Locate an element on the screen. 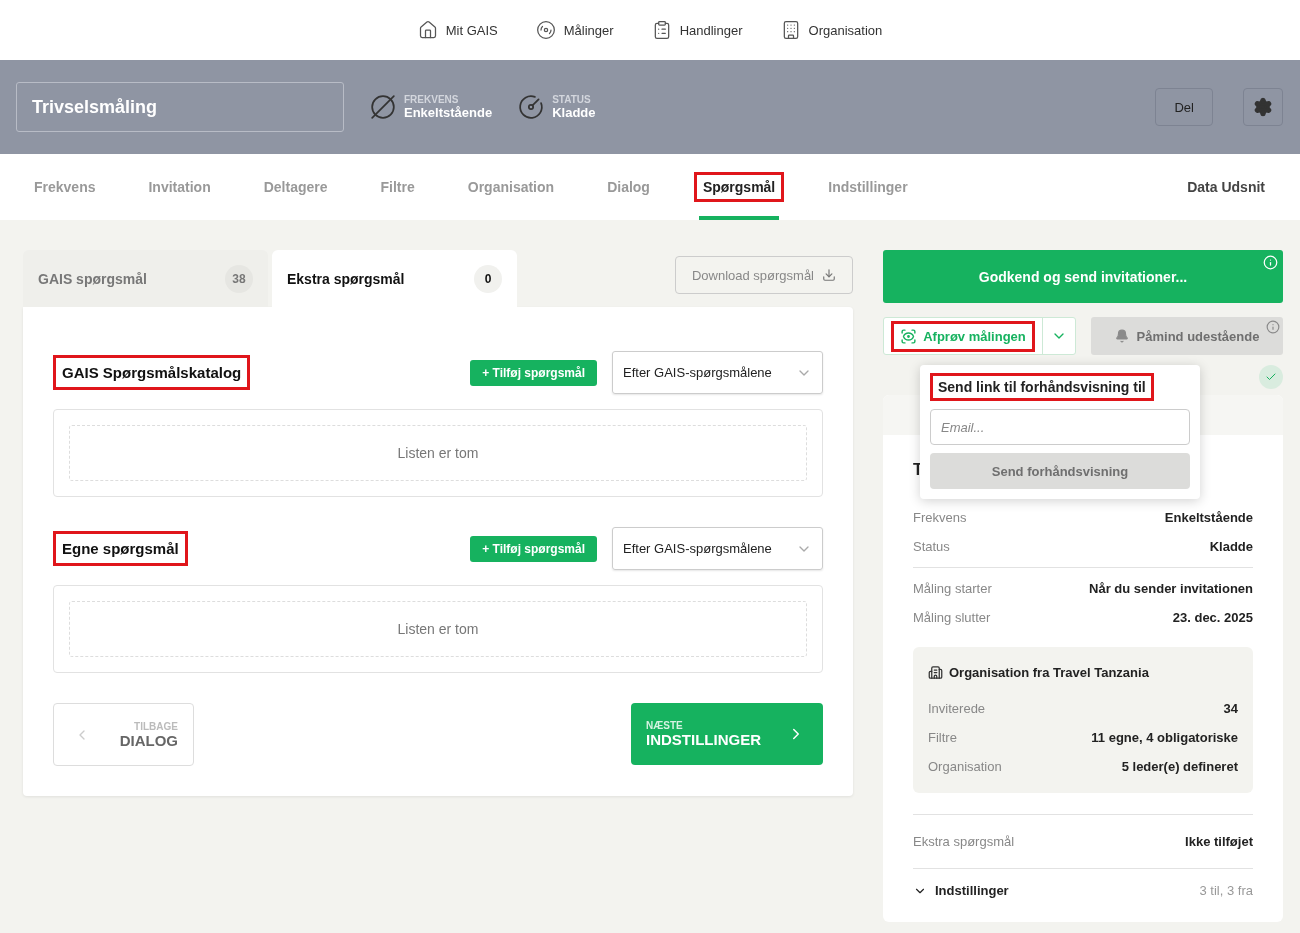 The height and width of the screenshot is (933, 1300). tab: Indstillinger is located at coordinates (868, 187).